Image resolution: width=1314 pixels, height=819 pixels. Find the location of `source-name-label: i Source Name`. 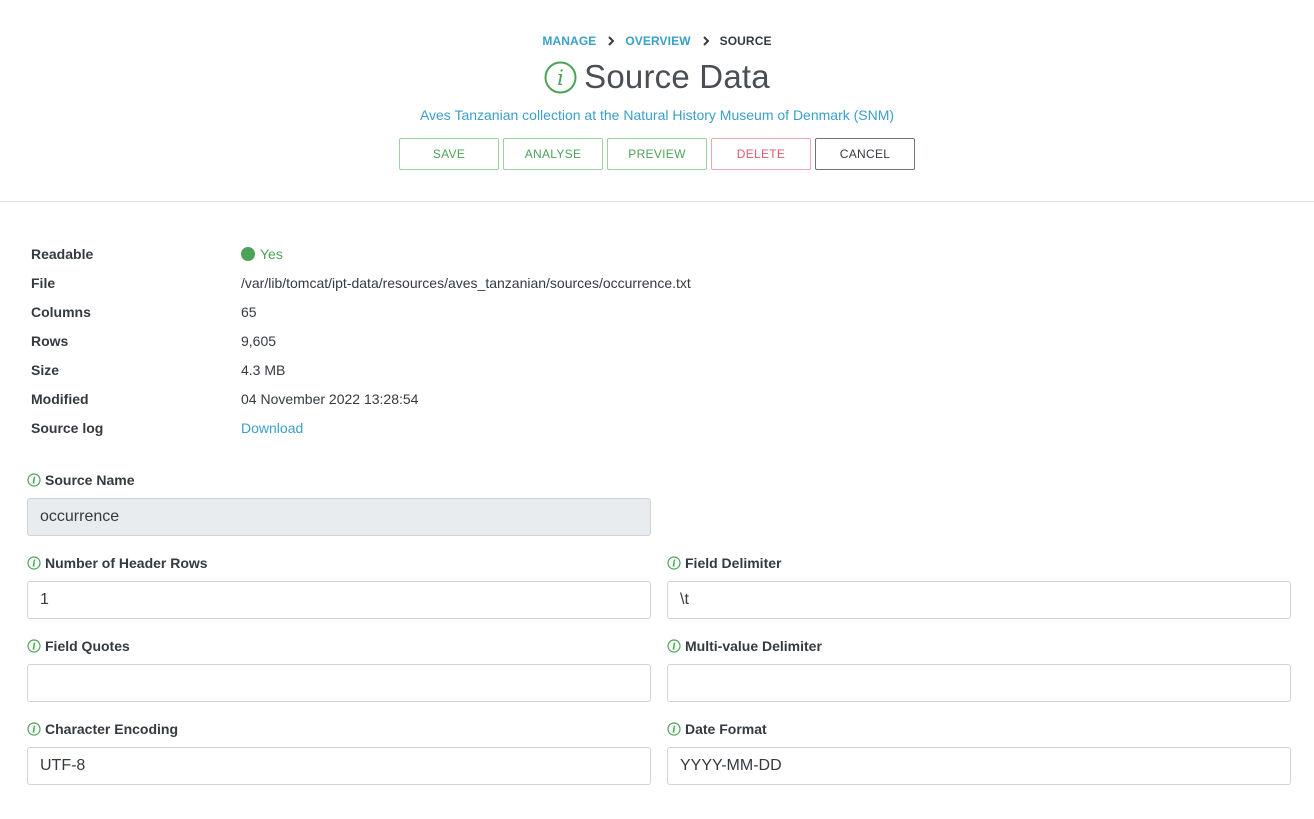

source-name-label: i Source Name is located at coordinates (339, 480).